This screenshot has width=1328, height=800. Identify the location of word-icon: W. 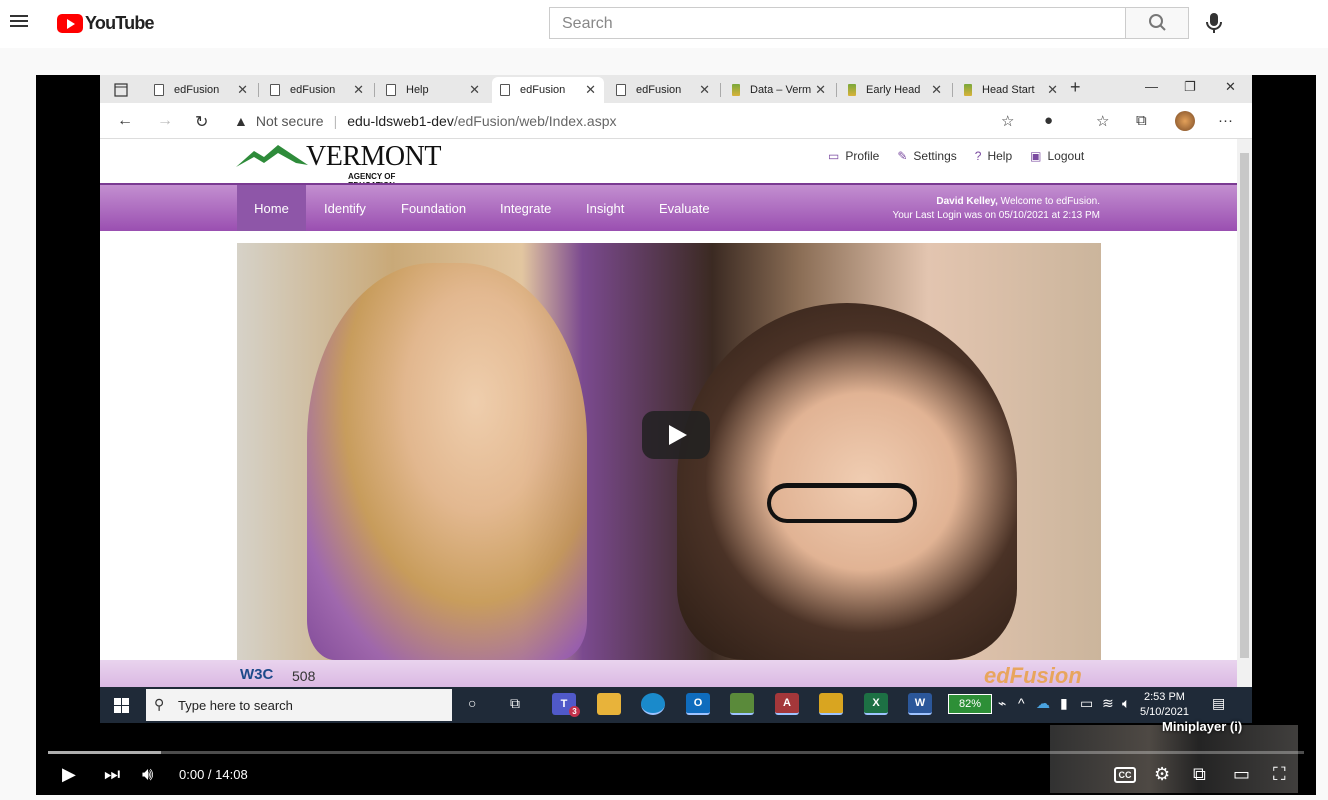
(920, 704).